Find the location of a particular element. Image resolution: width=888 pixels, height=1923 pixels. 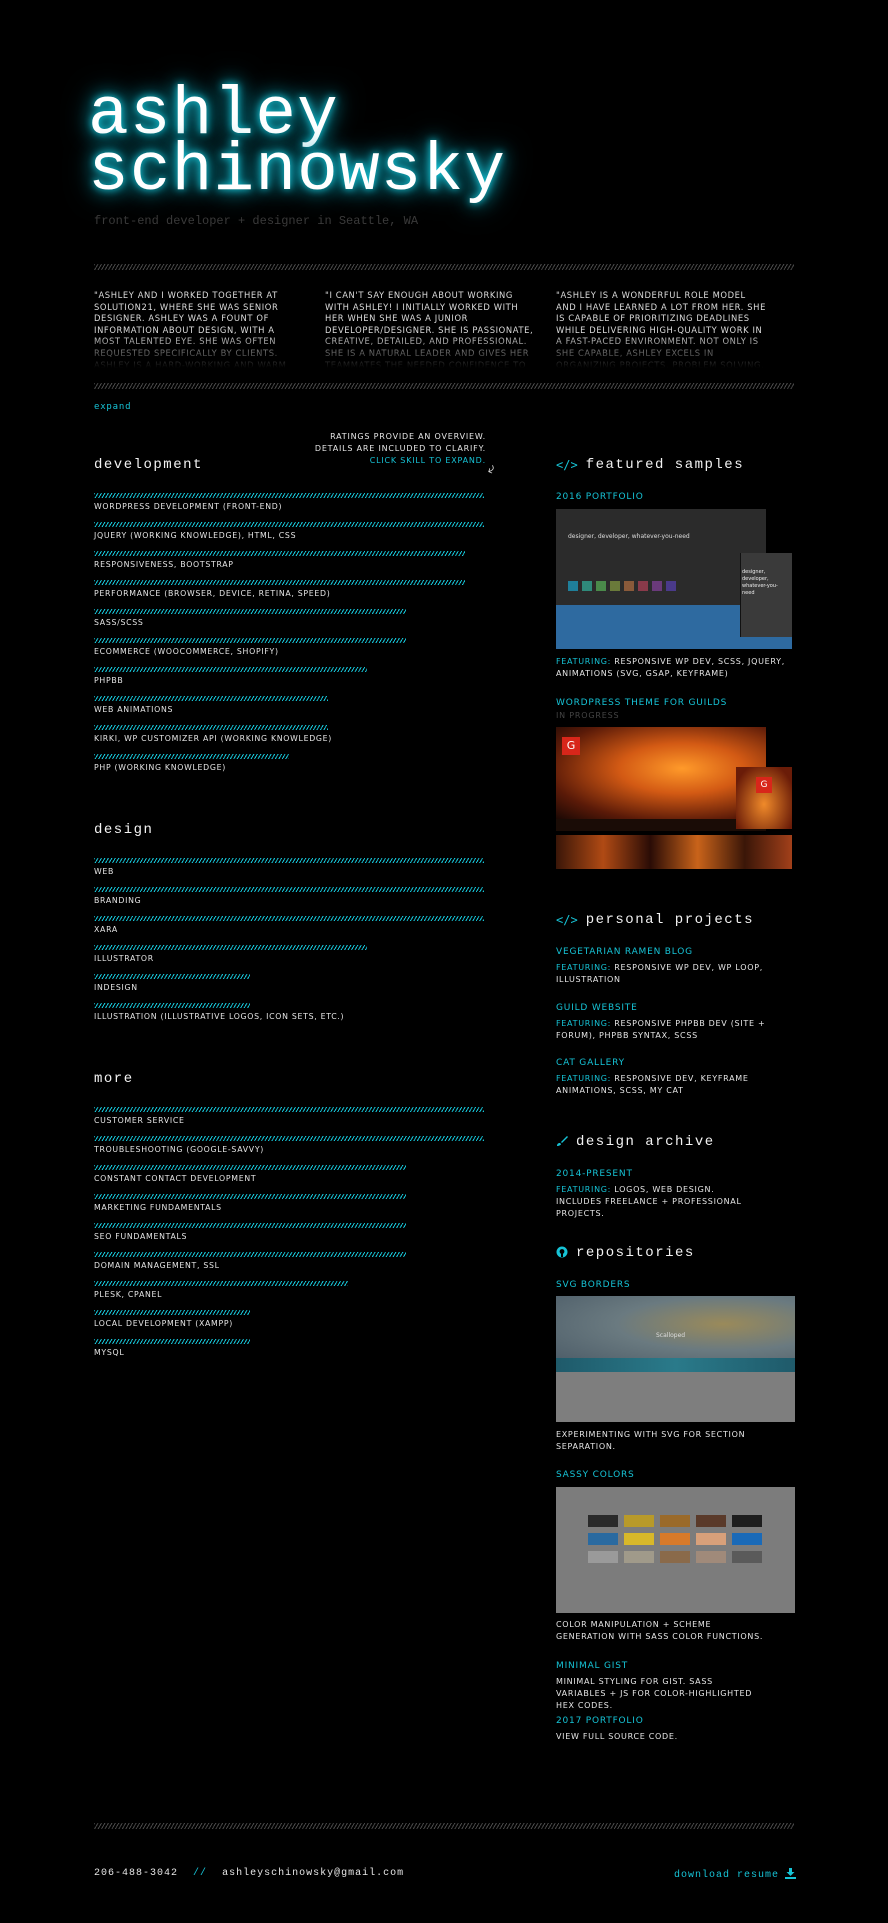

skill-item: Web Animations is located at coordinates (290, 704).